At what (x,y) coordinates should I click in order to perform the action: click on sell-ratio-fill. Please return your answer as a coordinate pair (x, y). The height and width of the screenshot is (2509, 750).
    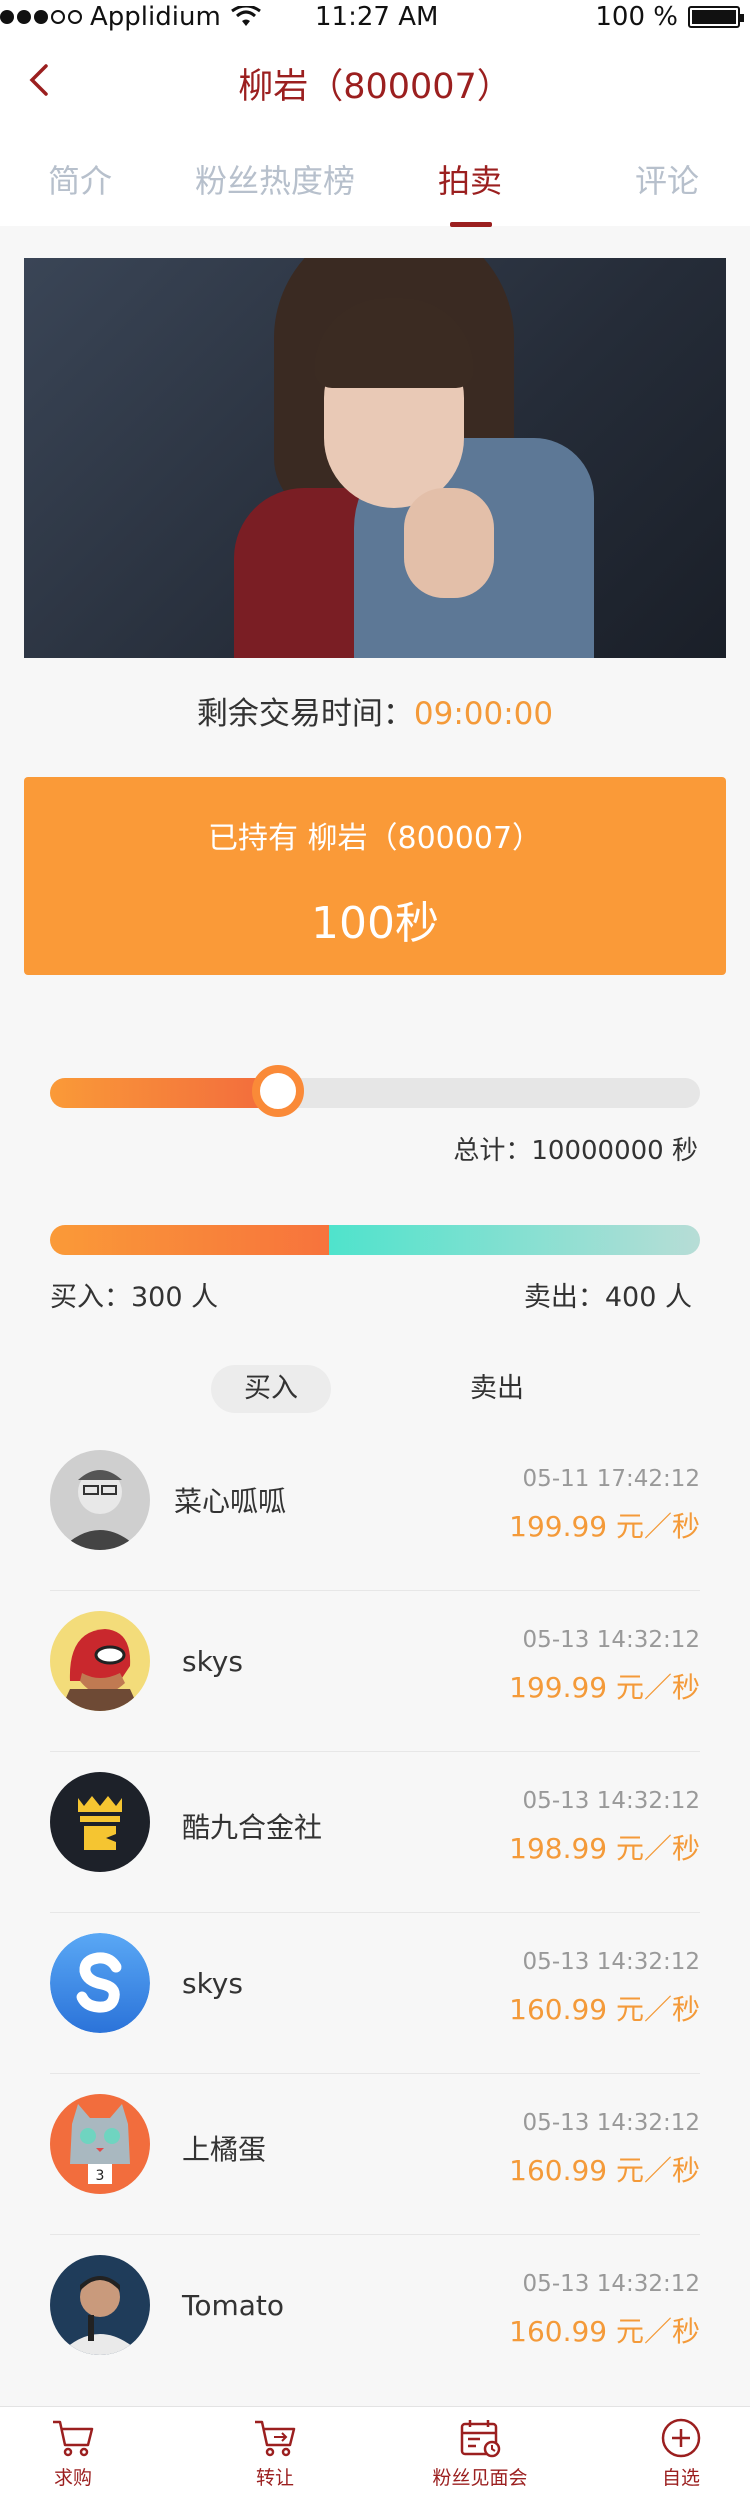
    Looking at the image, I should click on (514, 1240).